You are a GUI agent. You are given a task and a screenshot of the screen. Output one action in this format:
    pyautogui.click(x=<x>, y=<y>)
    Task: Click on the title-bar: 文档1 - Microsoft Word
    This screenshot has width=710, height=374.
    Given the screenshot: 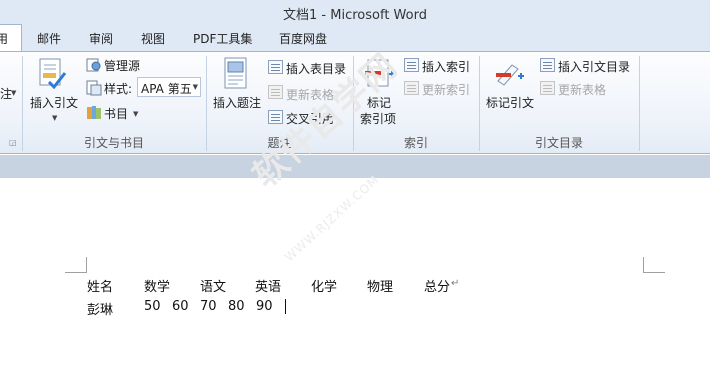 What is the action you would take?
    pyautogui.click(x=355, y=12)
    